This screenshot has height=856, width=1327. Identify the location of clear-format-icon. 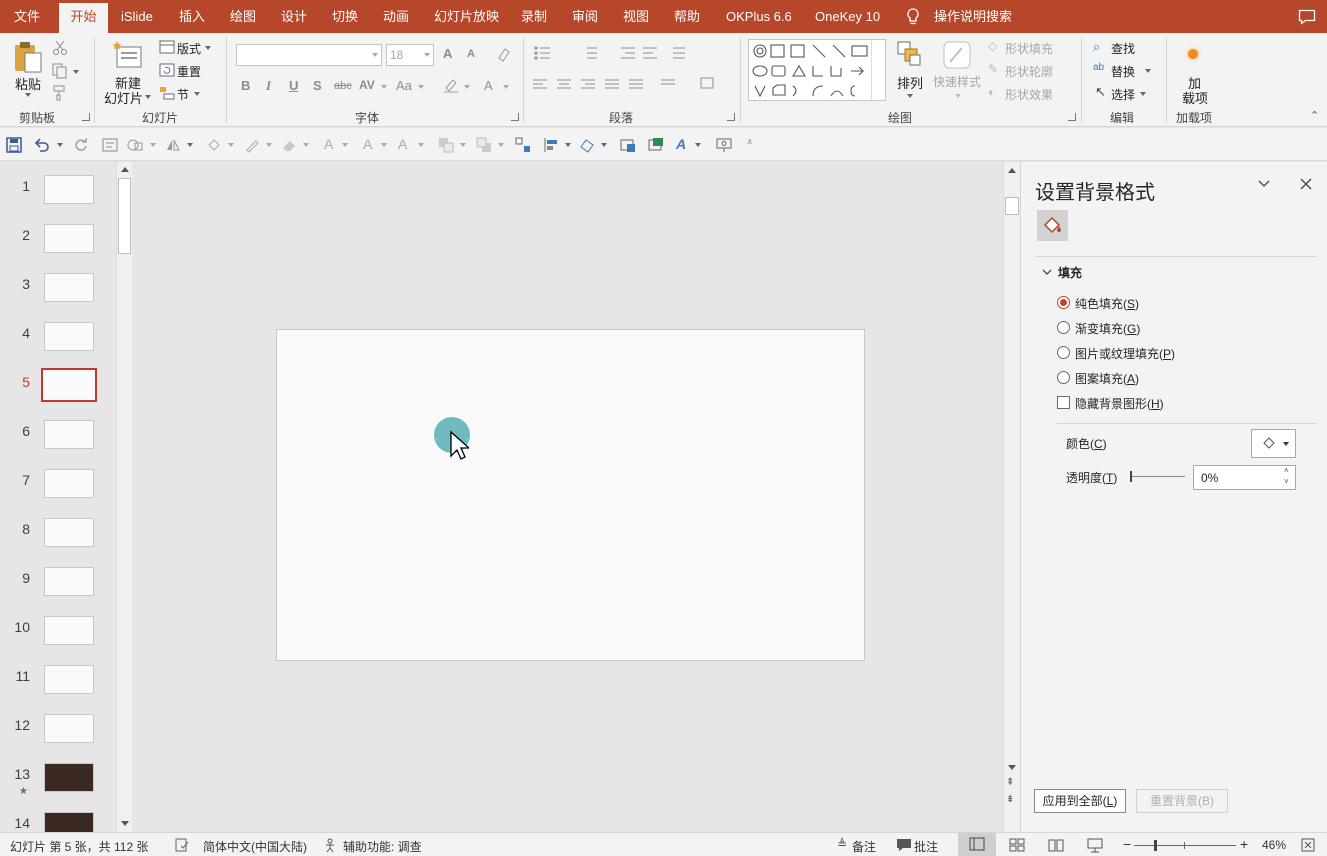
(504, 54).